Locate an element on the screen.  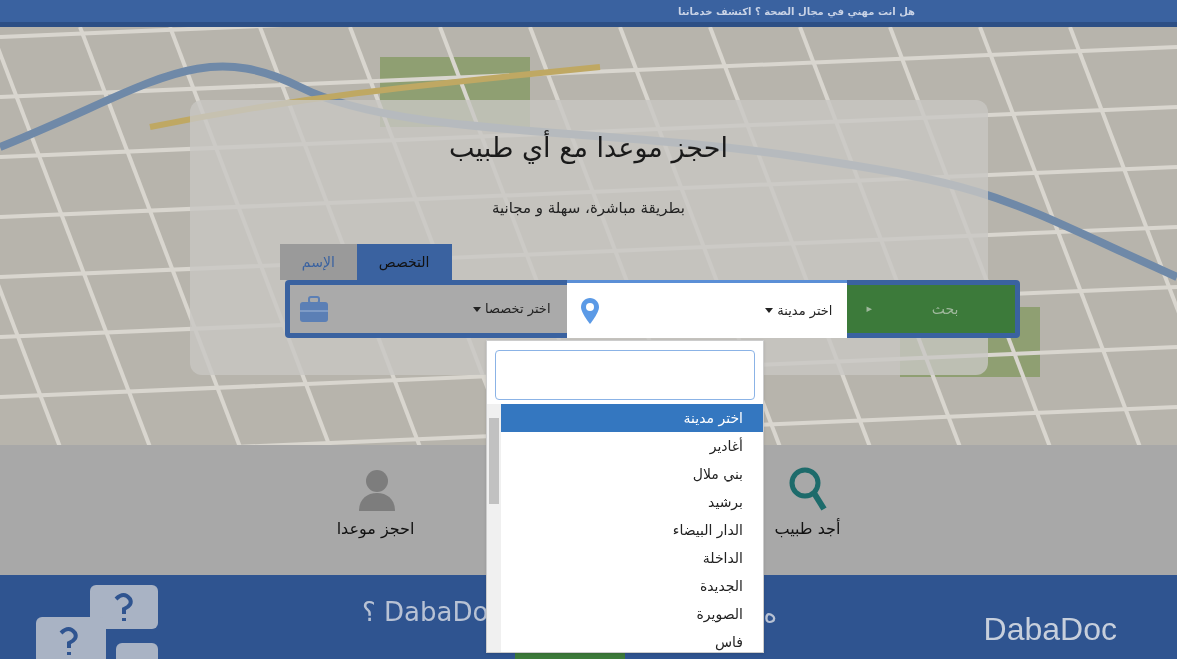
city-option: الصويرة is located at coordinates (632, 614).